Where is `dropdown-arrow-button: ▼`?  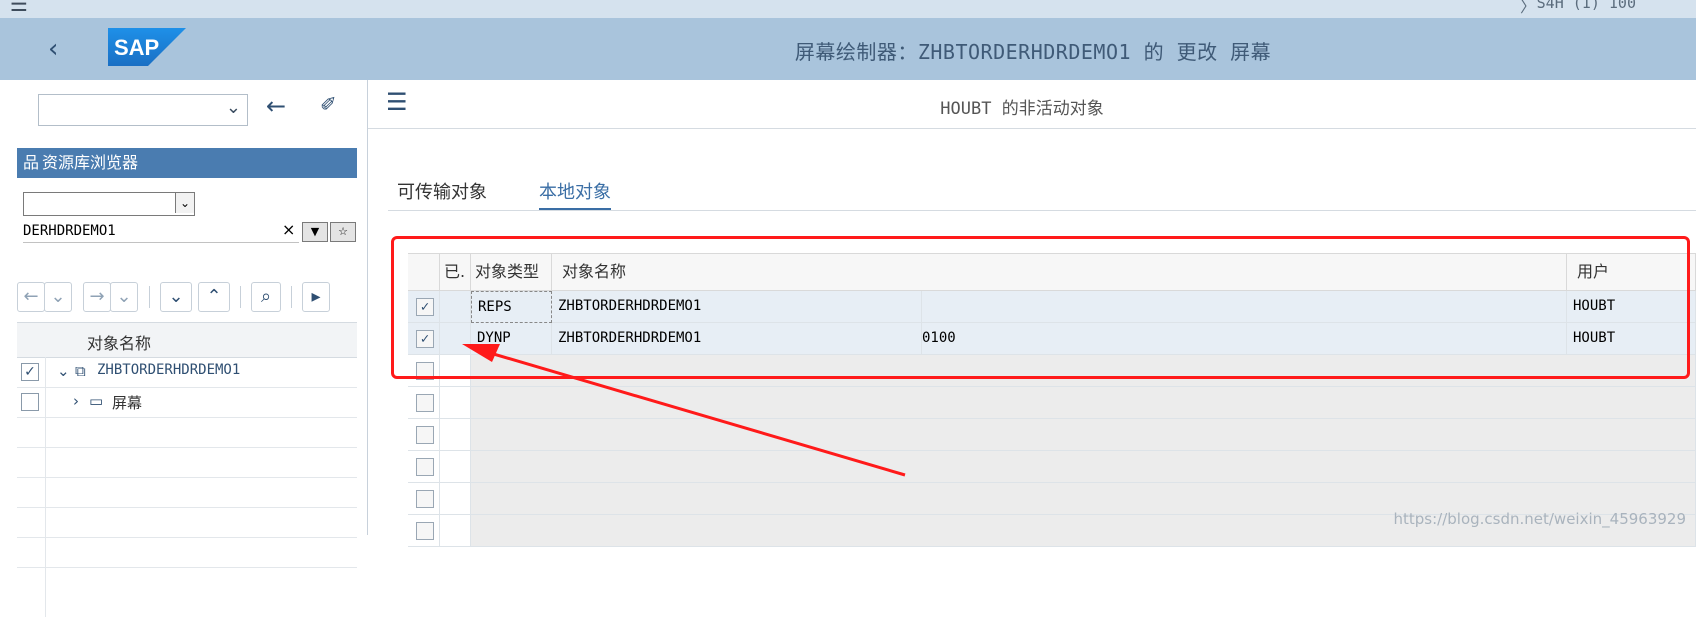
dropdown-arrow-button: ▼ is located at coordinates (315, 232).